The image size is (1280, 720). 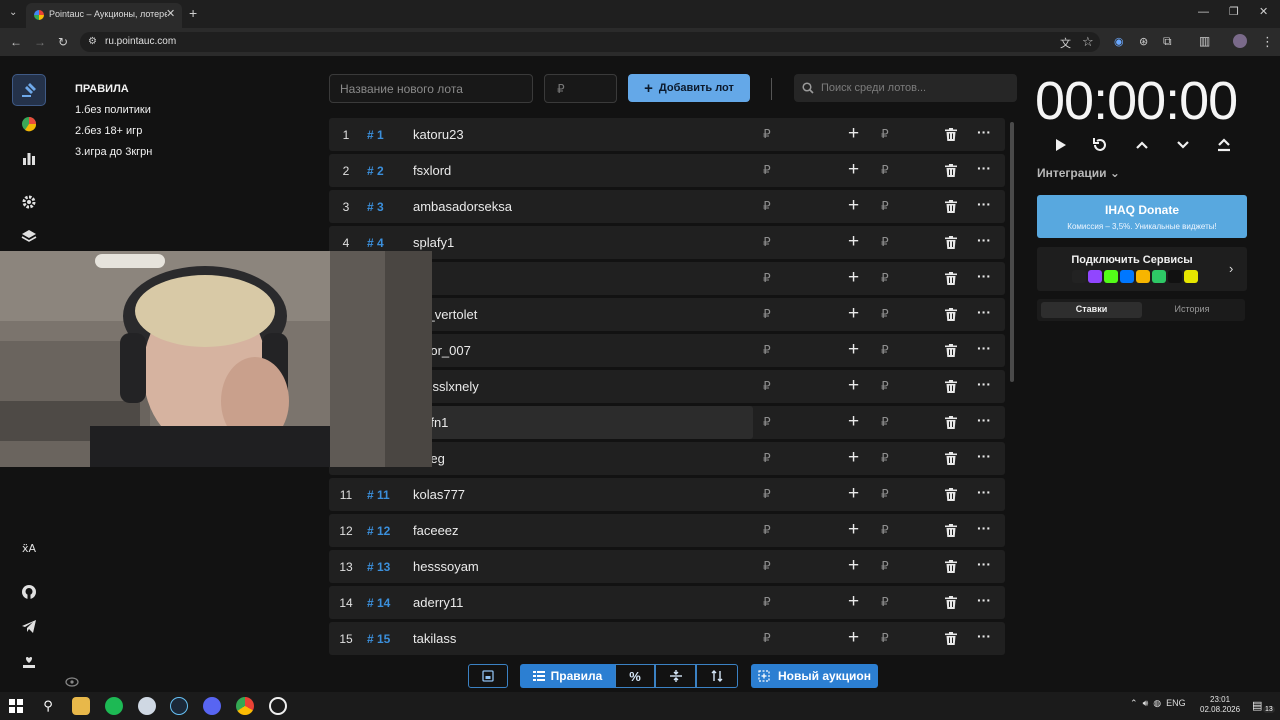 What do you see at coordinates (667, 566) in the screenshot?
I see `lot-row: 13 # 13 hesssoyam ₽ + ₽ ···` at bounding box center [667, 566].